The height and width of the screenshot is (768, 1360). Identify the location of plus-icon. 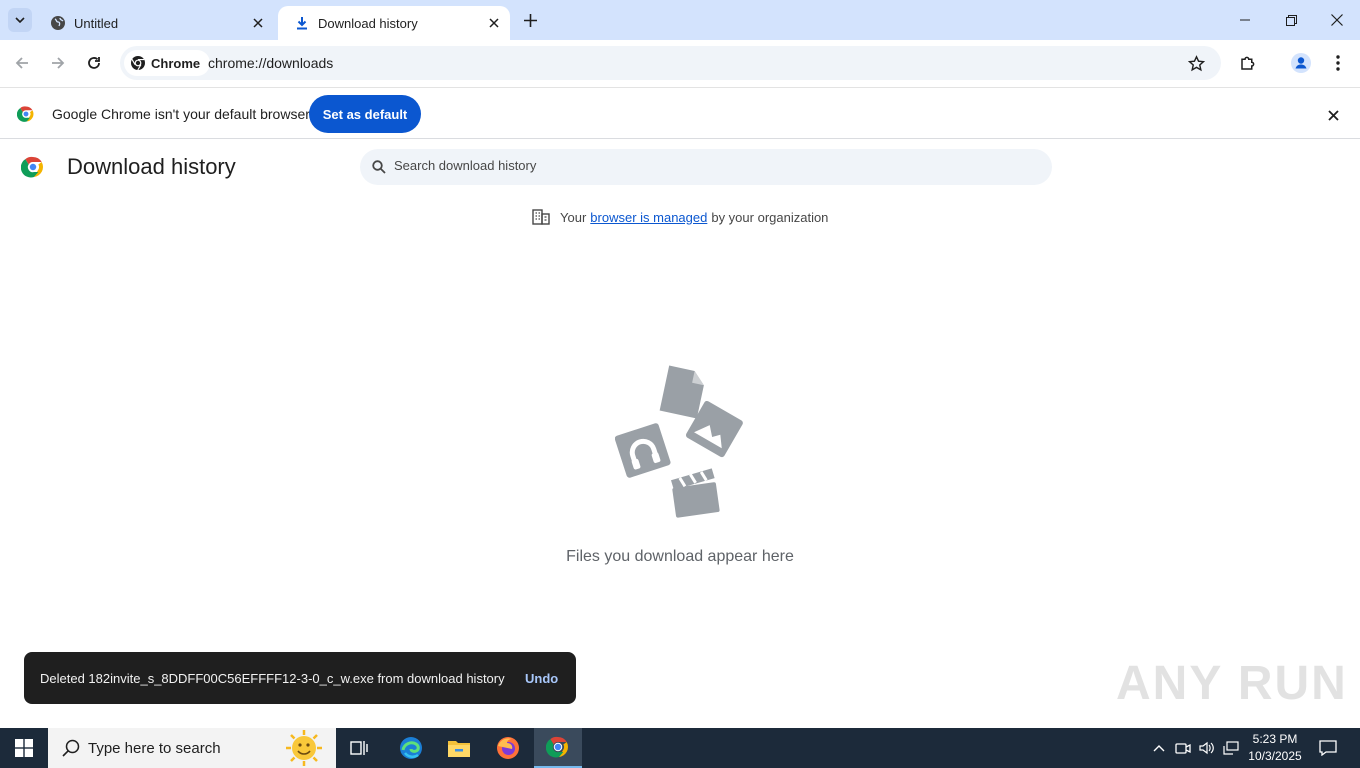
(530, 20).